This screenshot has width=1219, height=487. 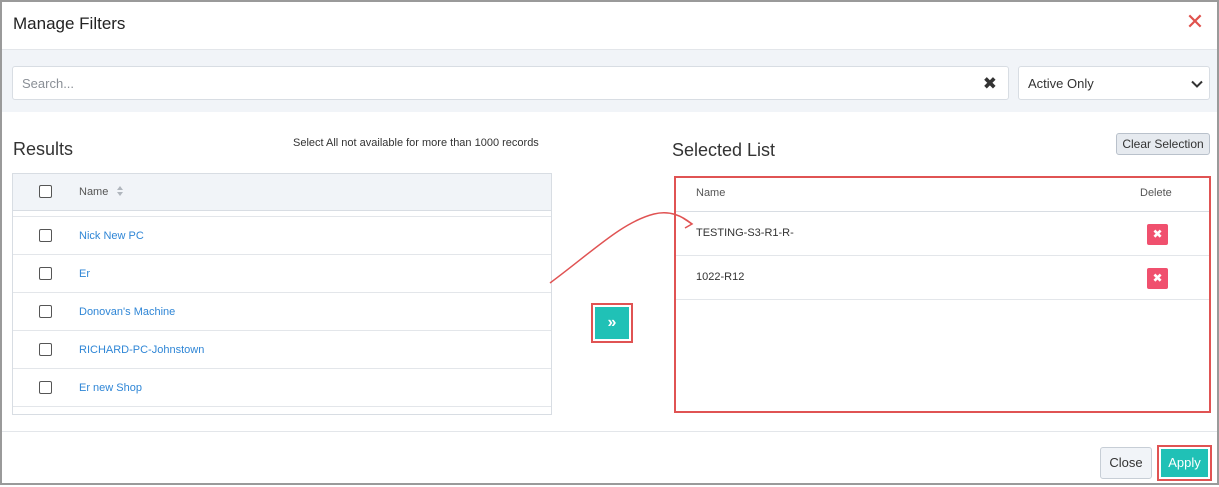 I want to click on status-filter-value: Active Only, so click(x=1061, y=83).